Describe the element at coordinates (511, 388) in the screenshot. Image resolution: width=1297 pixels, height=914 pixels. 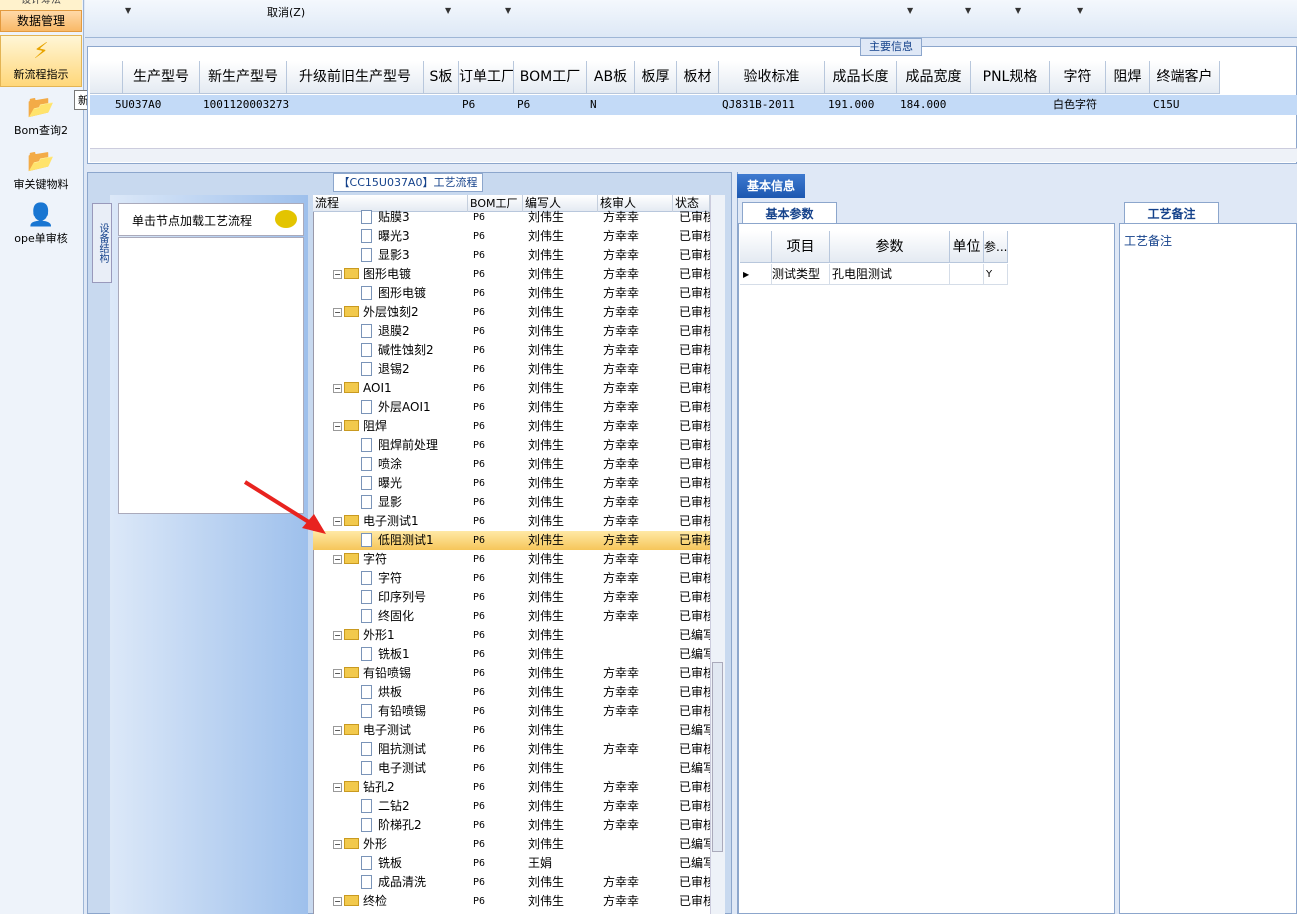
I see `tree-row: − AOI1 P6 刘伟生 方幸幸 已审核` at that location.